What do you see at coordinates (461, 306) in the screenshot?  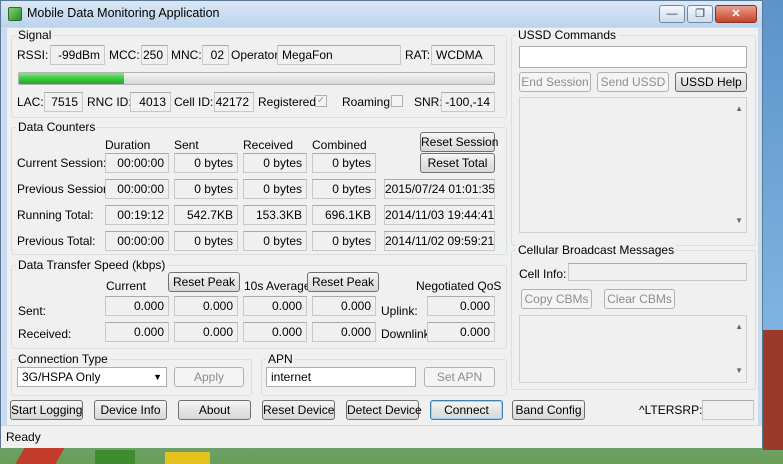 I see `uplink-value: 0.000` at bounding box center [461, 306].